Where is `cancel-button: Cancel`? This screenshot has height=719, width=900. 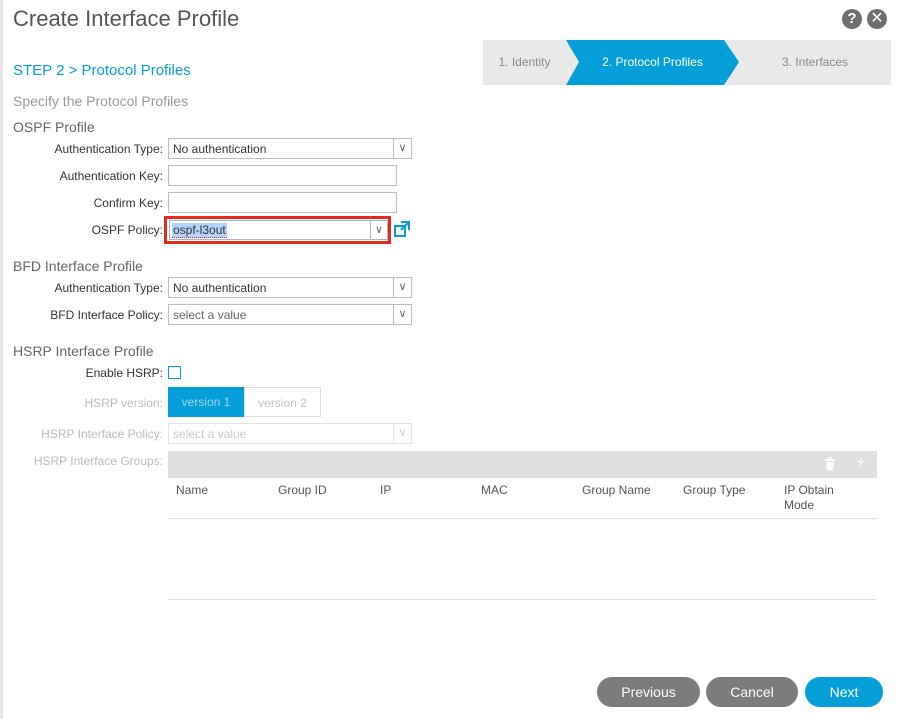 cancel-button: Cancel is located at coordinates (752, 692).